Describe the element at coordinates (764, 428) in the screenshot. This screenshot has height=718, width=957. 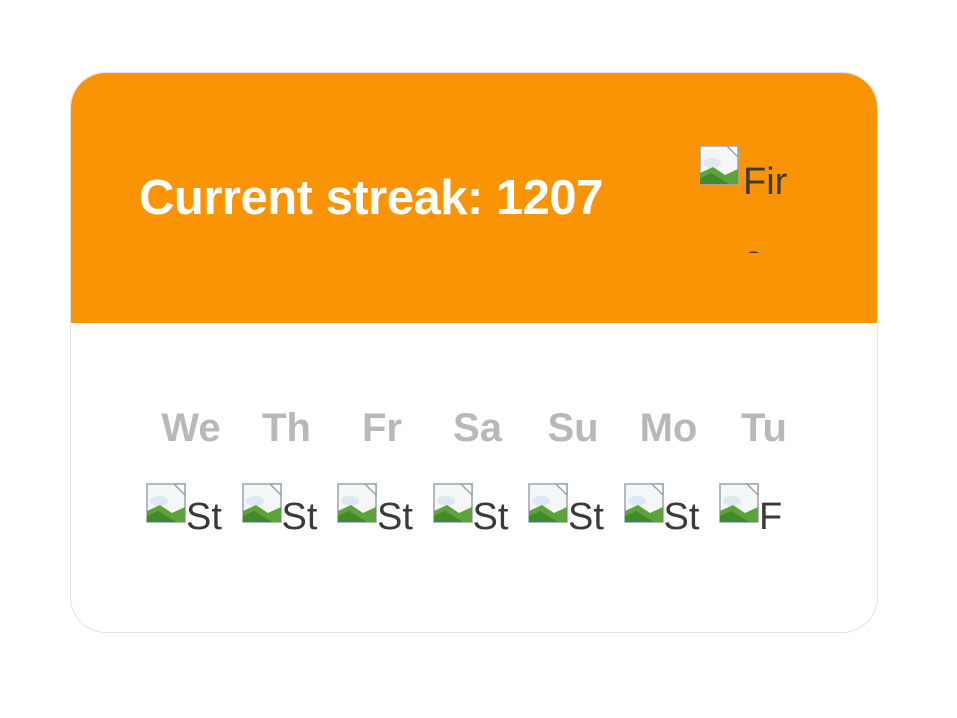
I see `day-label: Tu` at that location.